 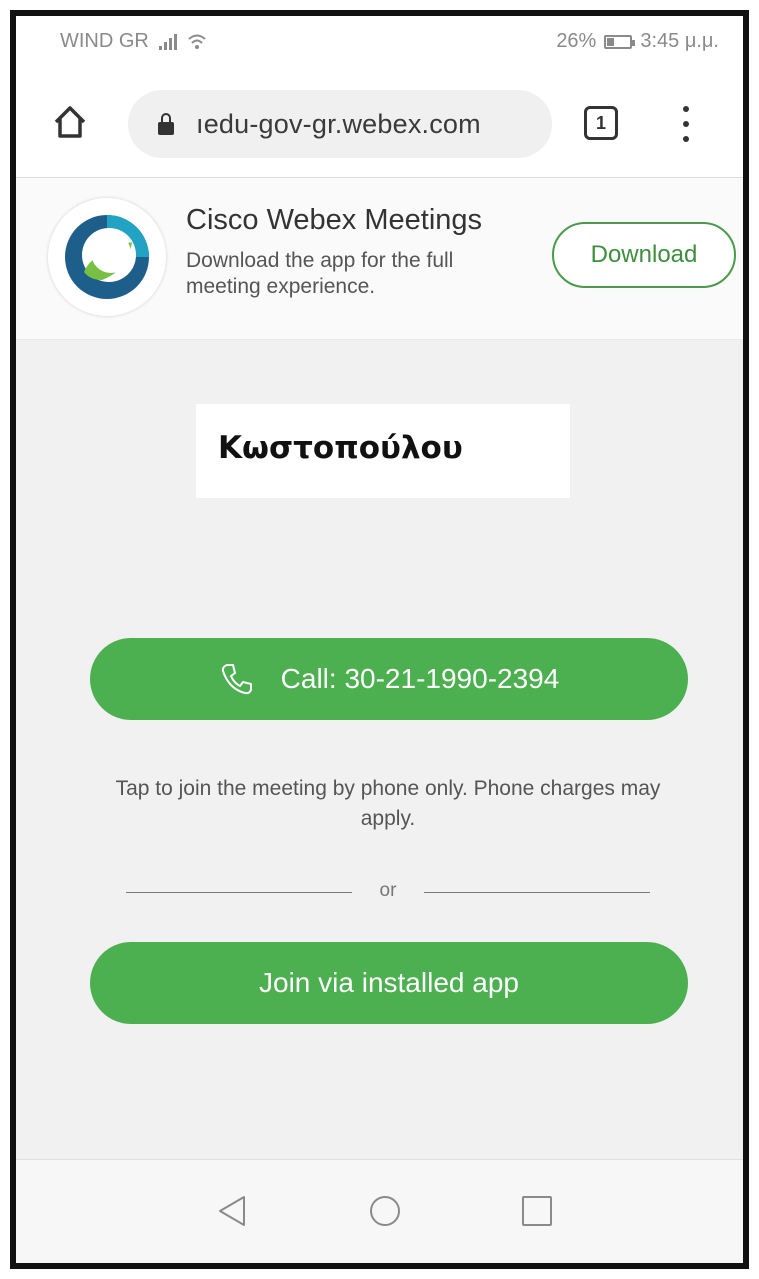 I want to click on divider-line-left, so click(x=239, y=892).